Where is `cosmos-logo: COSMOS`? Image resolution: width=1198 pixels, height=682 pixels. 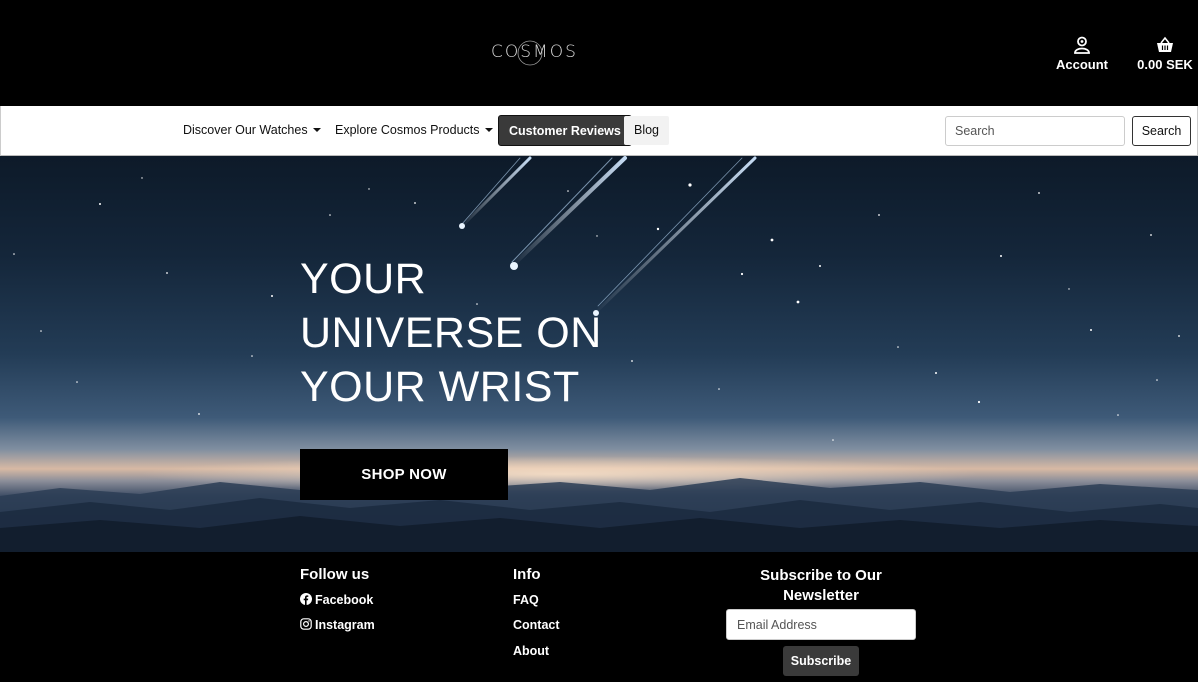 cosmos-logo: COSMOS is located at coordinates (534, 54).